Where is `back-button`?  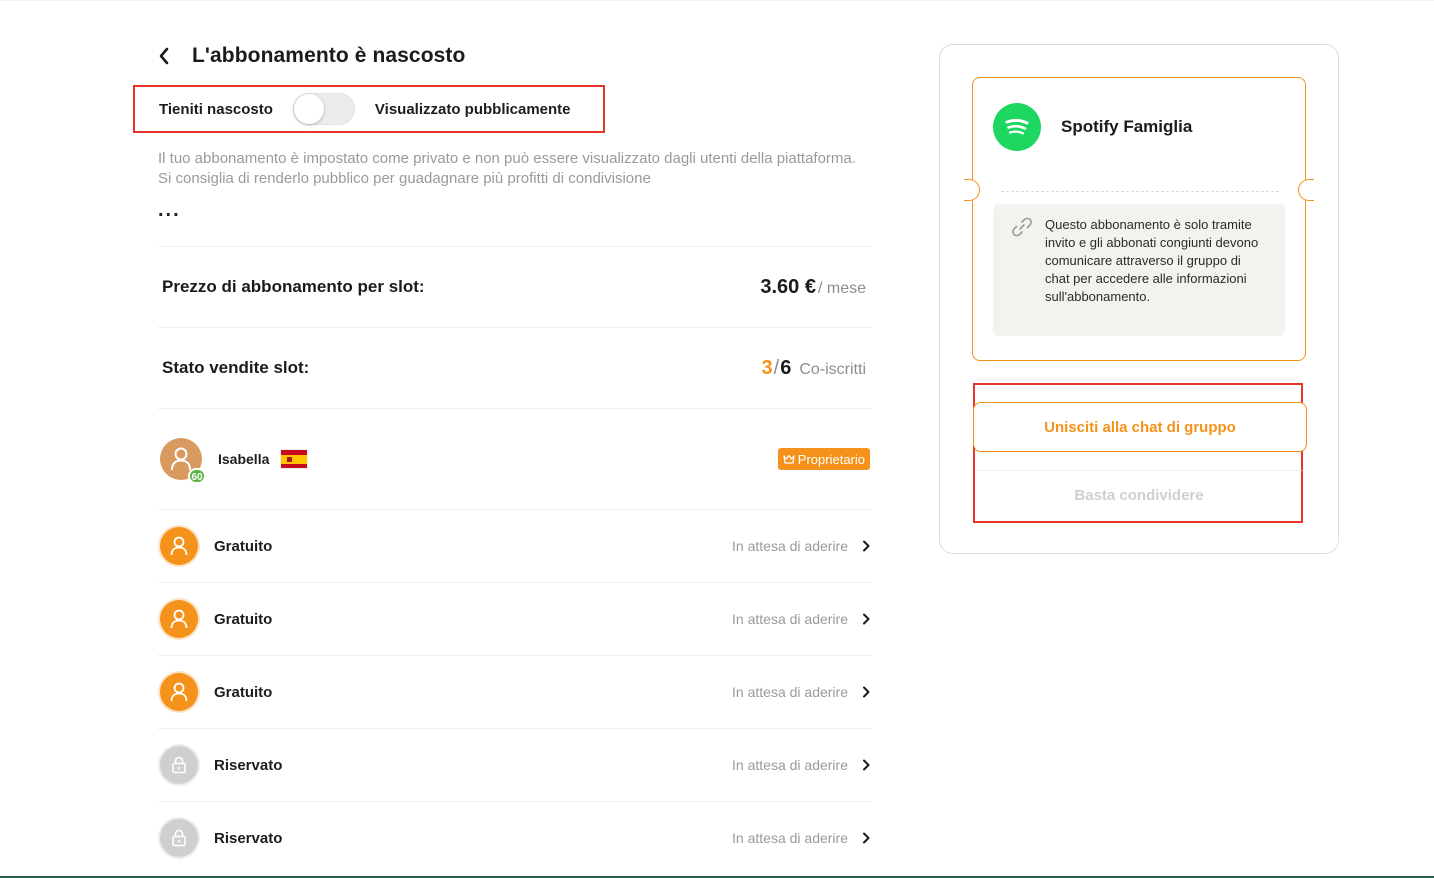 back-button is located at coordinates (168, 56).